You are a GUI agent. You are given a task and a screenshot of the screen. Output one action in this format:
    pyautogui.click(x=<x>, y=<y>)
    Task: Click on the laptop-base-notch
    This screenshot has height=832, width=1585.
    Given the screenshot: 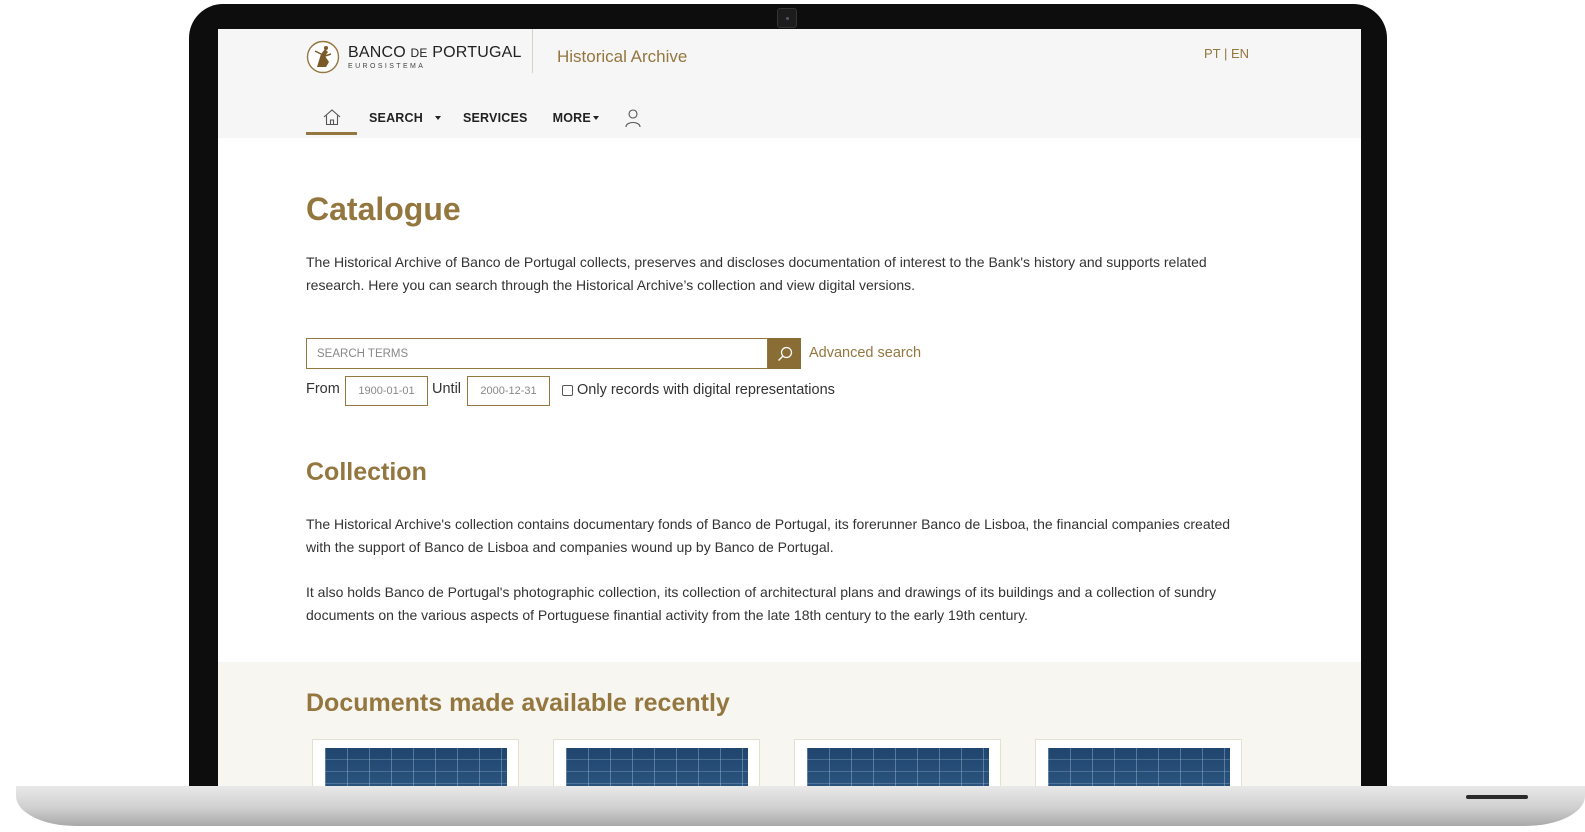 What is the action you would take?
    pyautogui.click(x=1497, y=797)
    